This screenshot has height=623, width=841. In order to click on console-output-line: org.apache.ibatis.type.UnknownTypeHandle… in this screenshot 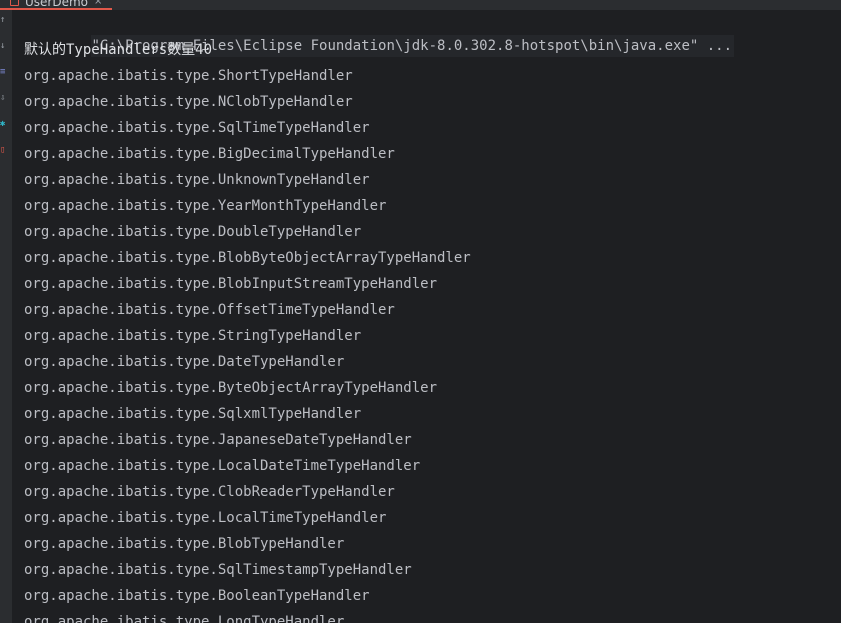, I will do `click(197, 180)`.